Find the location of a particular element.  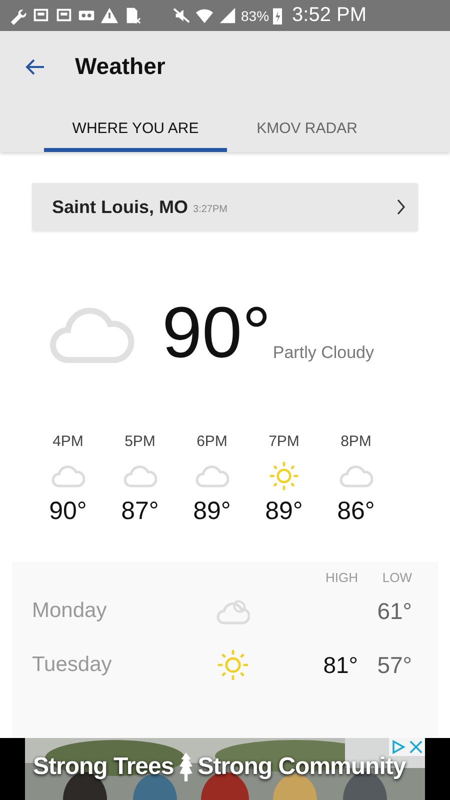

mute-icon is located at coordinates (181, 15).